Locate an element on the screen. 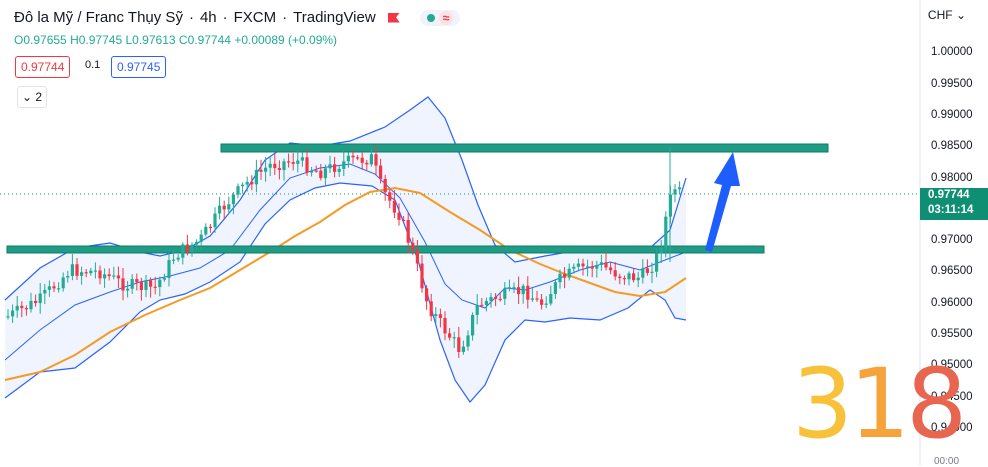  watermark-digit: 8 is located at coordinates (936, 404).